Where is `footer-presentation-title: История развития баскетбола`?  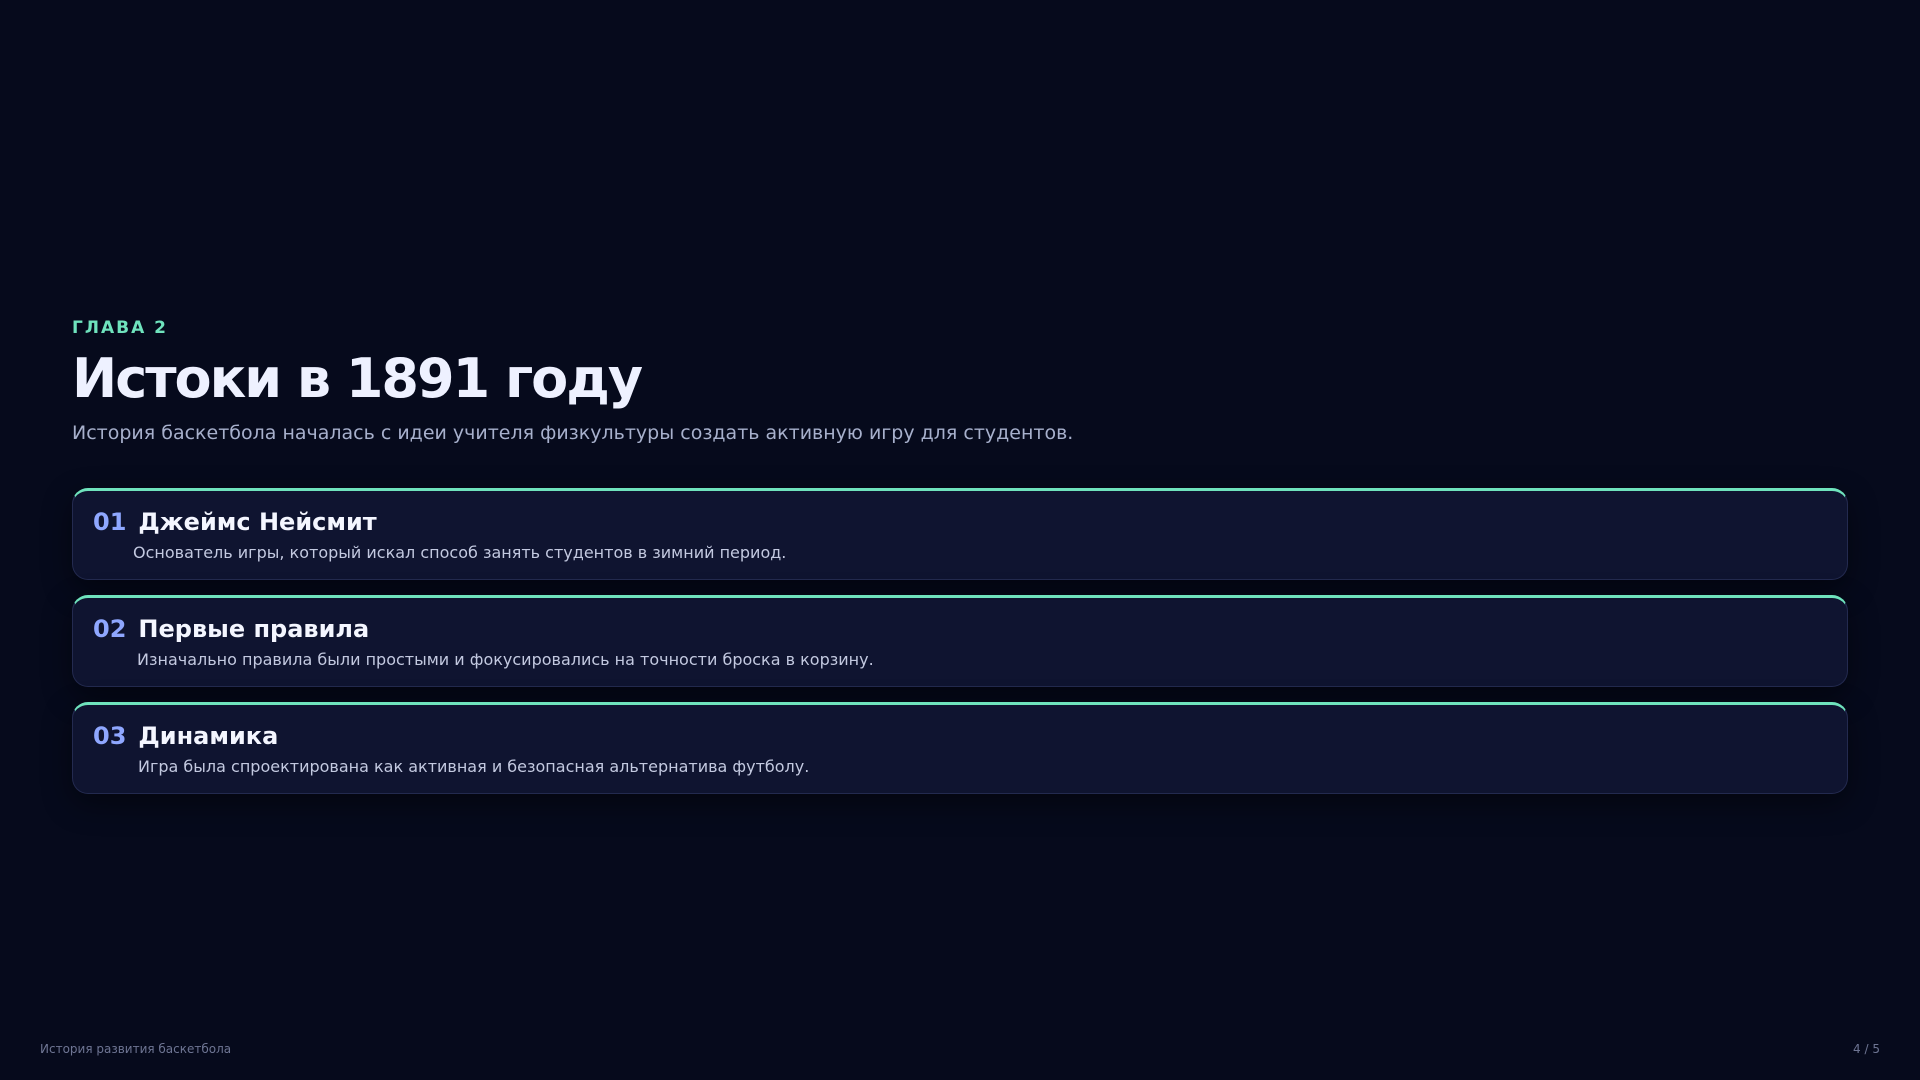
footer-presentation-title: История развития баскетбола is located at coordinates (136, 1049).